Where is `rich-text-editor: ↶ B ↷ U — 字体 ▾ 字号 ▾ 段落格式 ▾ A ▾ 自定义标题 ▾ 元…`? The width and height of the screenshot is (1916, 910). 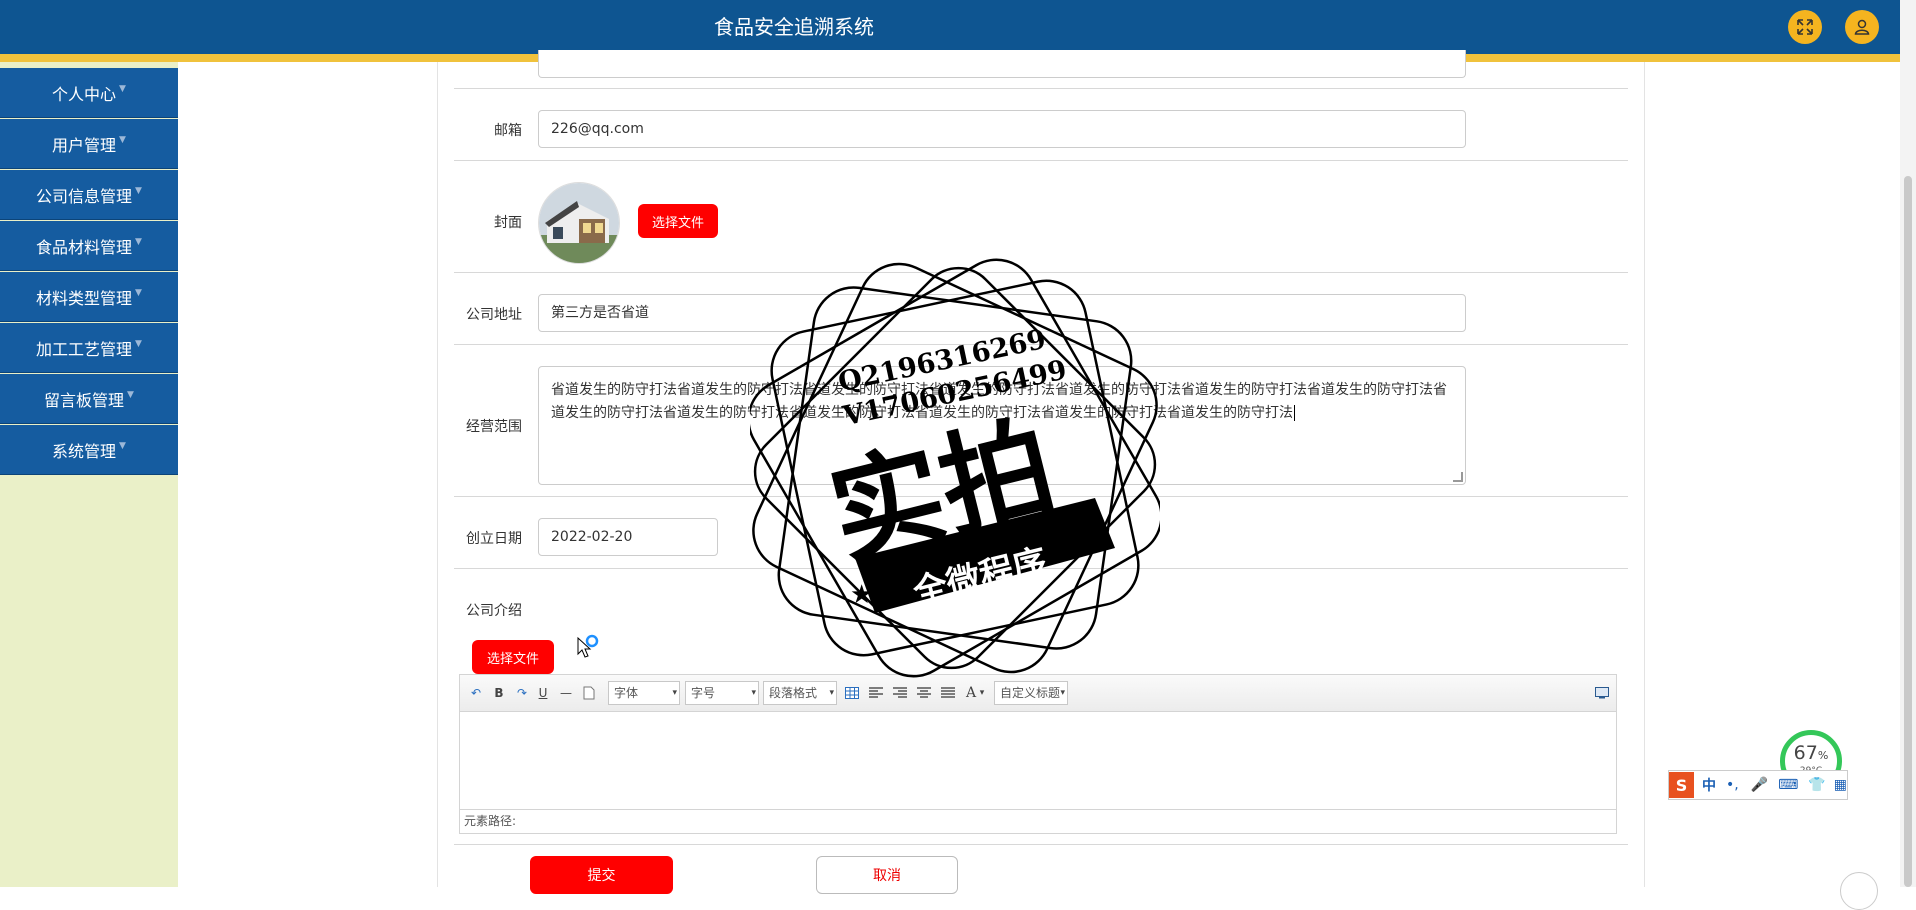
rich-text-editor: ↶ B ↷ U — 字体 ▾ 字号 ▾ 段落格式 ▾ A ▾ 自定义标题 ▾ 元… is located at coordinates (1038, 754).